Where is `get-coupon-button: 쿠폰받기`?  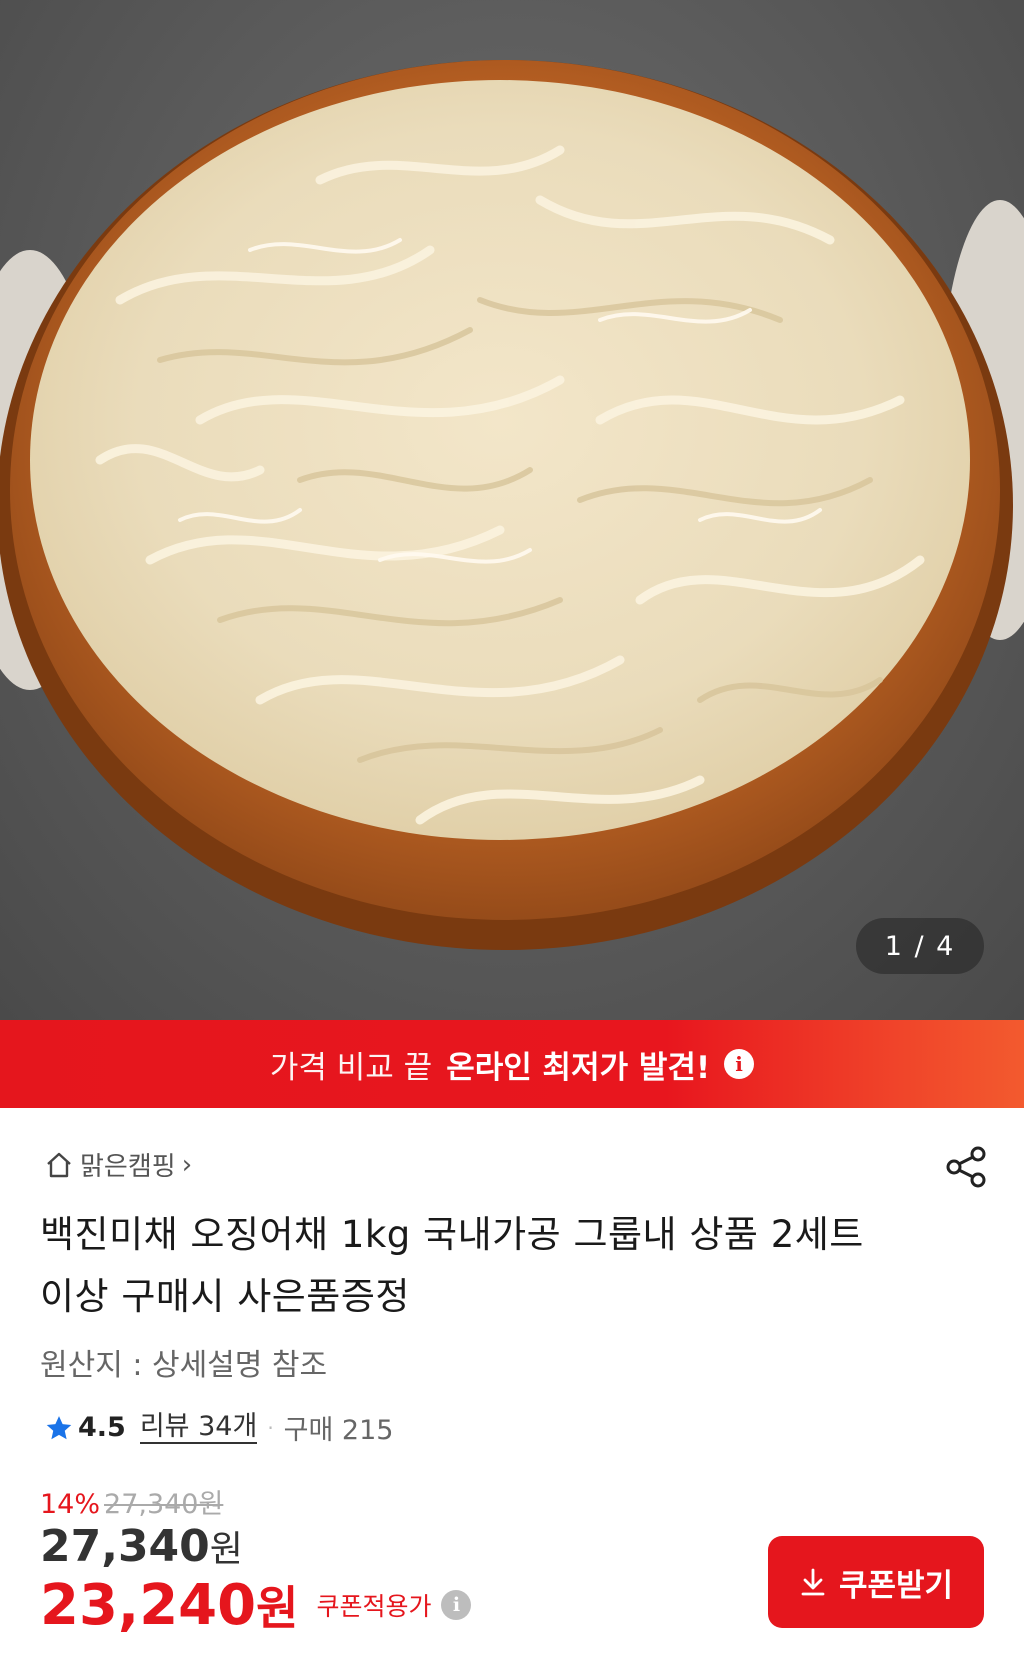
get-coupon-button: 쿠폰받기 is located at coordinates (876, 1582).